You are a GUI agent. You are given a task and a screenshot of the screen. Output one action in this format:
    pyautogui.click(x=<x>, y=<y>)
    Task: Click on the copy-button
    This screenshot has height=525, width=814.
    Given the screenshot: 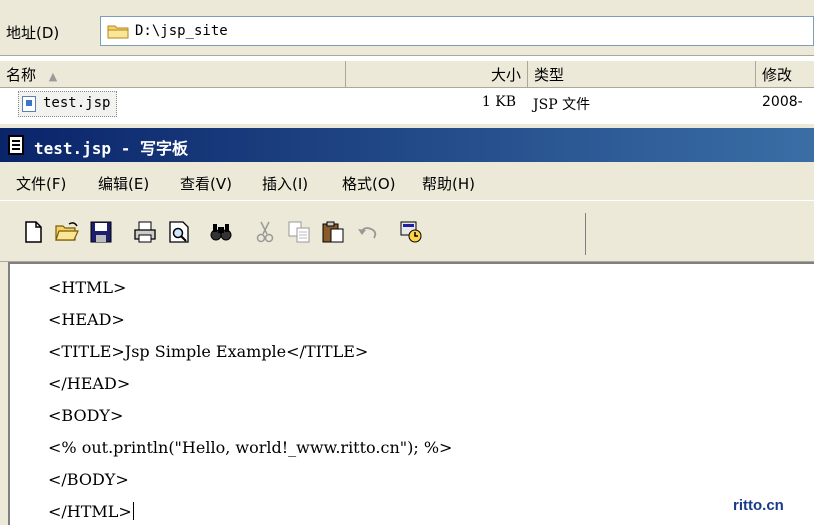 What is the action you would take?
    pyautogui.click(x=299, y=232)
    